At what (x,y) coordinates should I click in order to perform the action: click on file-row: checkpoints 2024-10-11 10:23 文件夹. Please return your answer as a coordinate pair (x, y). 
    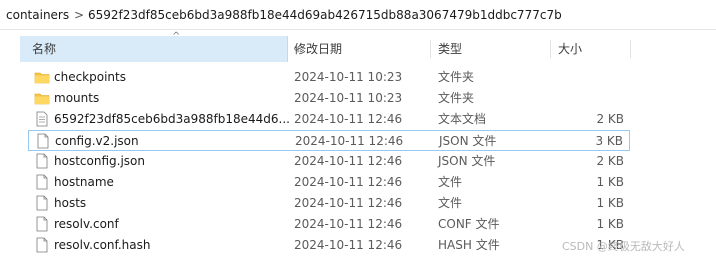
    Looking at the image, I should click on (329, 77).